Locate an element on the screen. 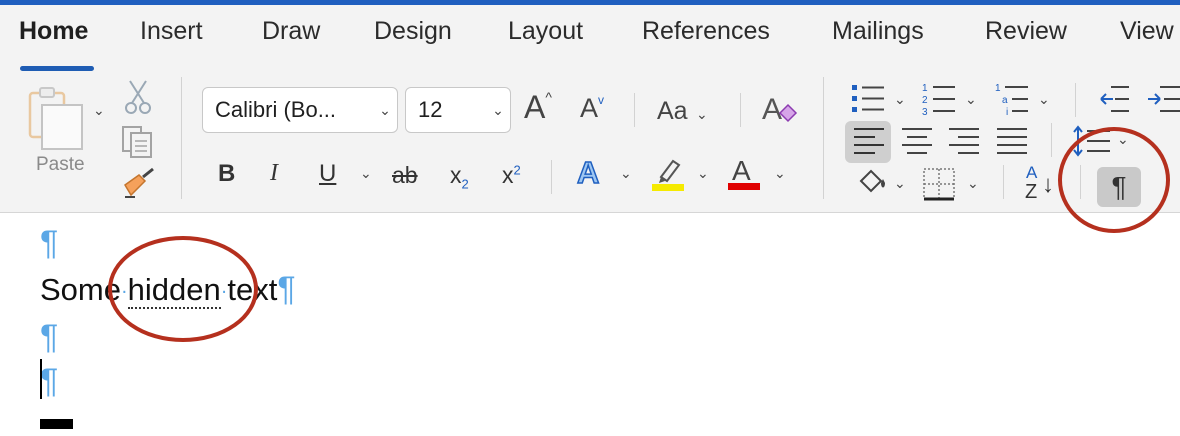  change-case-label: Aa is located at coordinates (672, 111).